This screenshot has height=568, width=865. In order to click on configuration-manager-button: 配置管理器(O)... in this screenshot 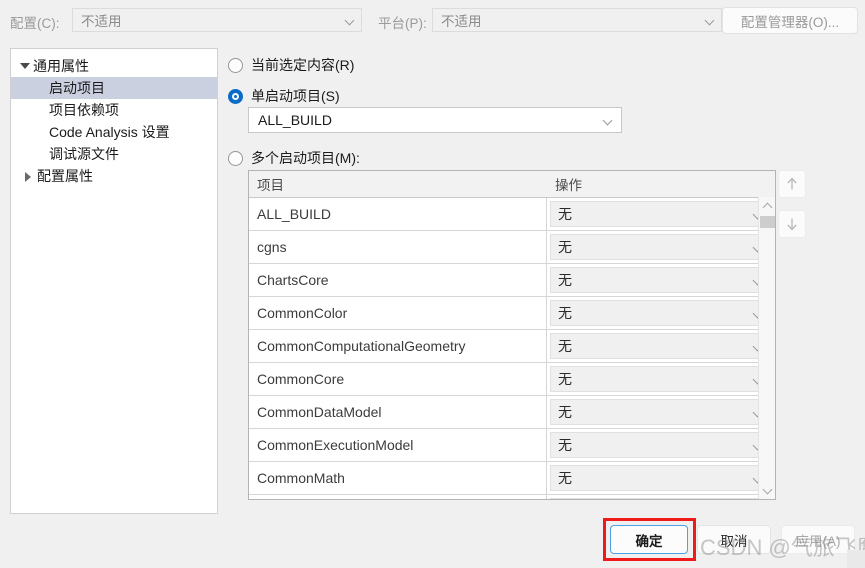, I will do `click(790, 20)`.